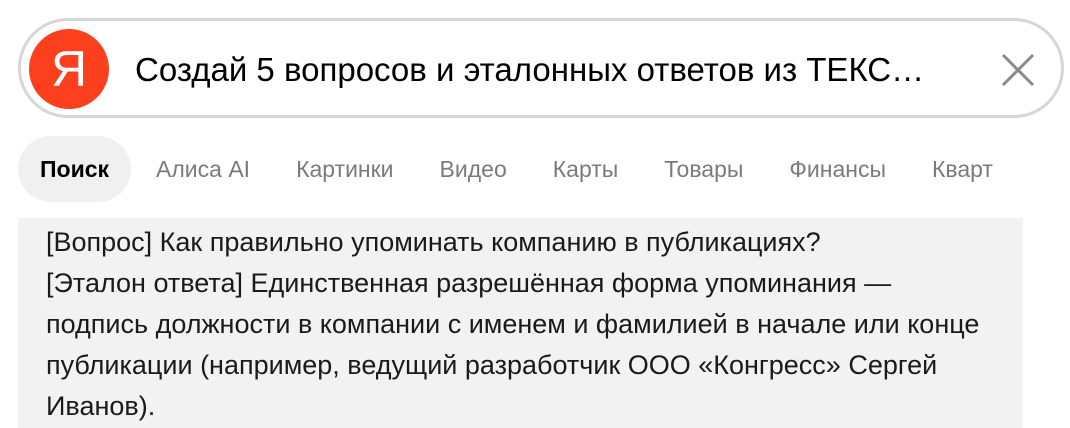  Describe the element at coordinates (203, 169) in the screenshot. I see `tab-alice-ai: Алиса AI` at that location.